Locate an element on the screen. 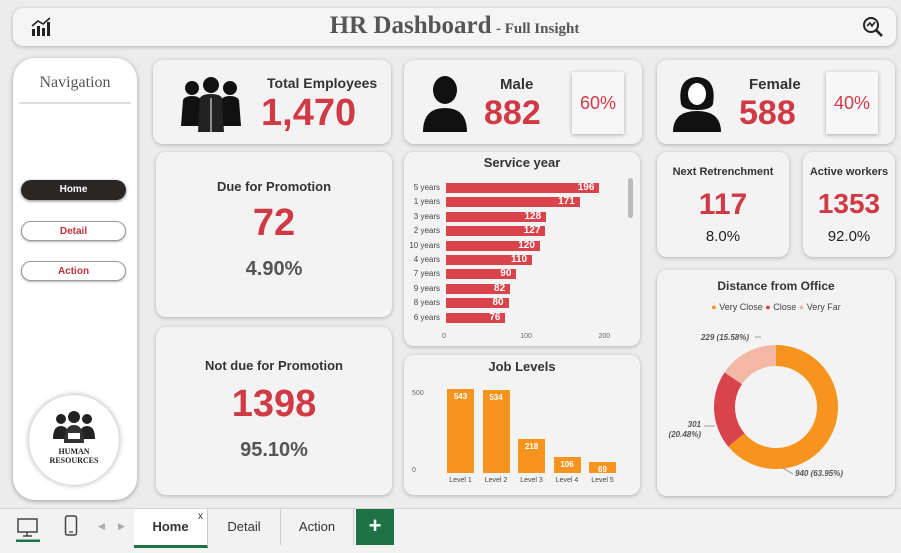 This screenshot has height=553, width=901. job-y-tick: 500 is located at coordinates (418, 393).